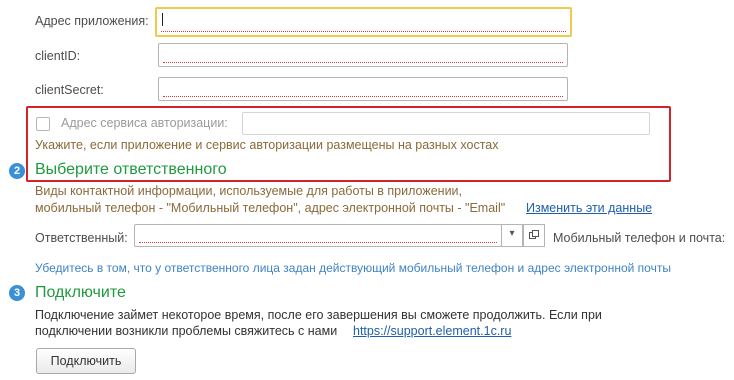 This screenshot has width=734, height=380. Describe the element at coordinates (363, 89) in the screenshot. I see `client-secret-input` at that location.